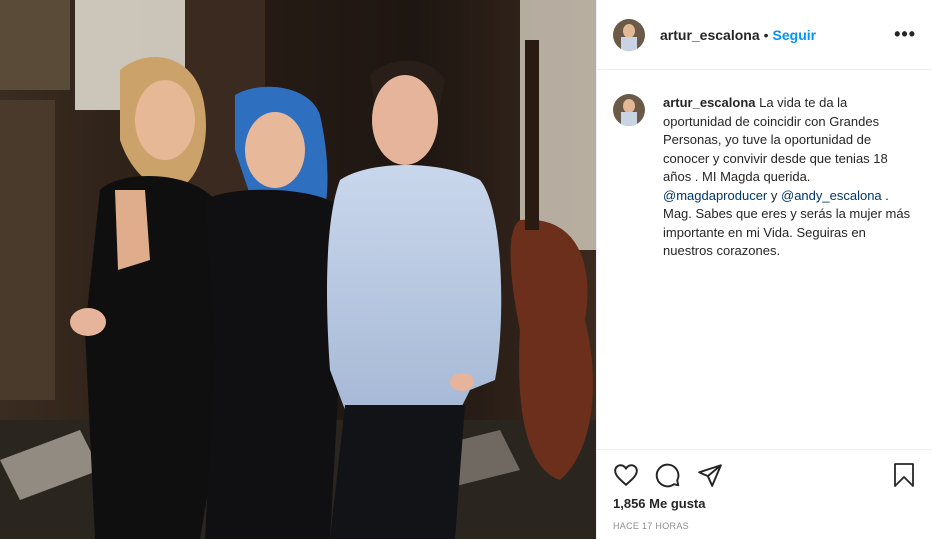 The width and height of the screenshot is (932, 540). I want to click on avatar, so click(629, 34).